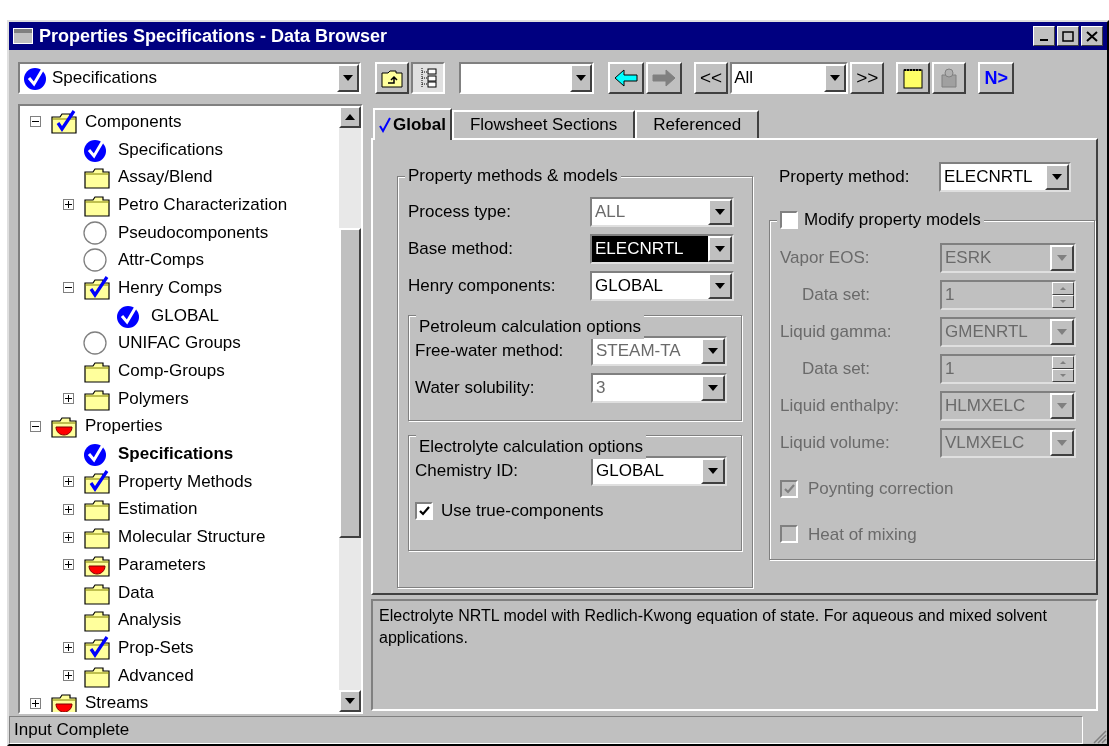 This screenshot has height=746, width=1109. What do you see at coordinates (626, 78) in the screenshot?
I see `nav-button` at bounding box center [626, 78].